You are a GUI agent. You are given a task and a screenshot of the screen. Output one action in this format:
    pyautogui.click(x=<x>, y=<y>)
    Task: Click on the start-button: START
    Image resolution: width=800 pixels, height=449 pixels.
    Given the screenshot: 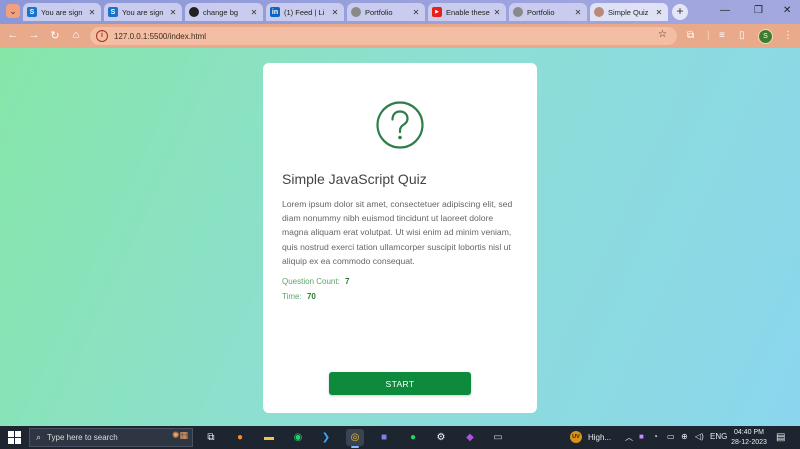 What is the action you would take?
    pyautogui.click(x=400, y=383)
    